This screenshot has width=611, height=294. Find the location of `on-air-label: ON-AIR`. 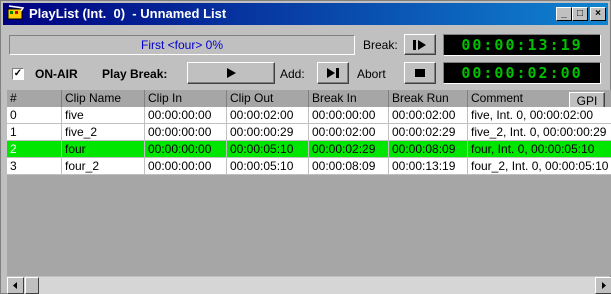

on-air-label: ON-AIR is located at coordinates (56, 74).